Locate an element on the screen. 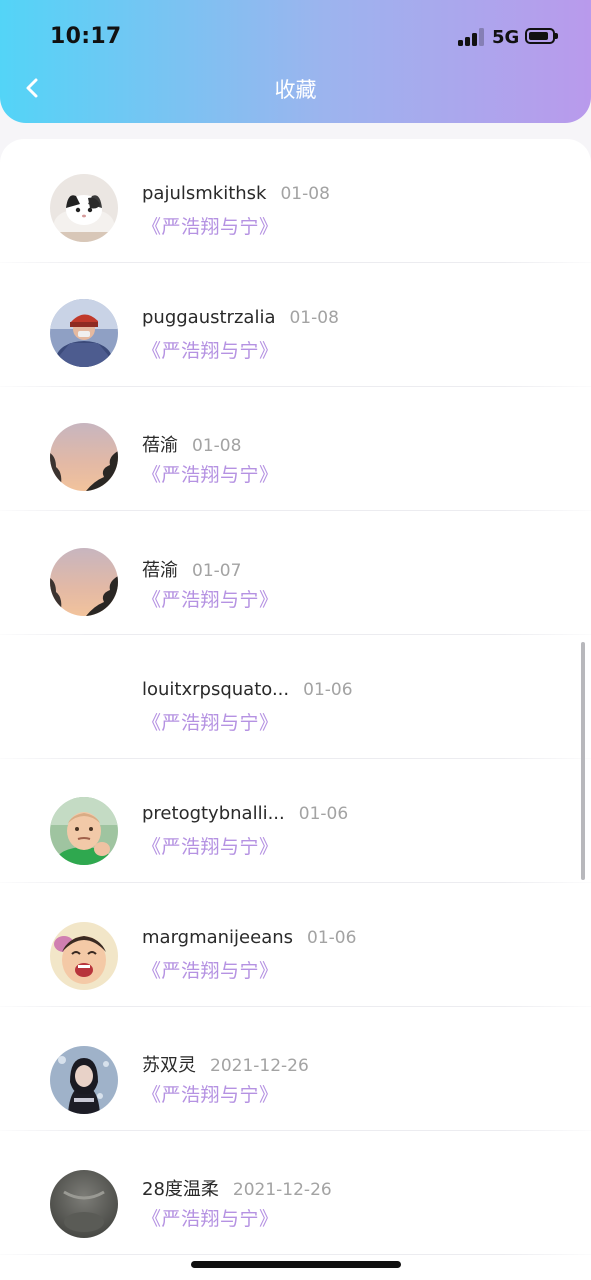  divider is located at coordinates (295, 1254).